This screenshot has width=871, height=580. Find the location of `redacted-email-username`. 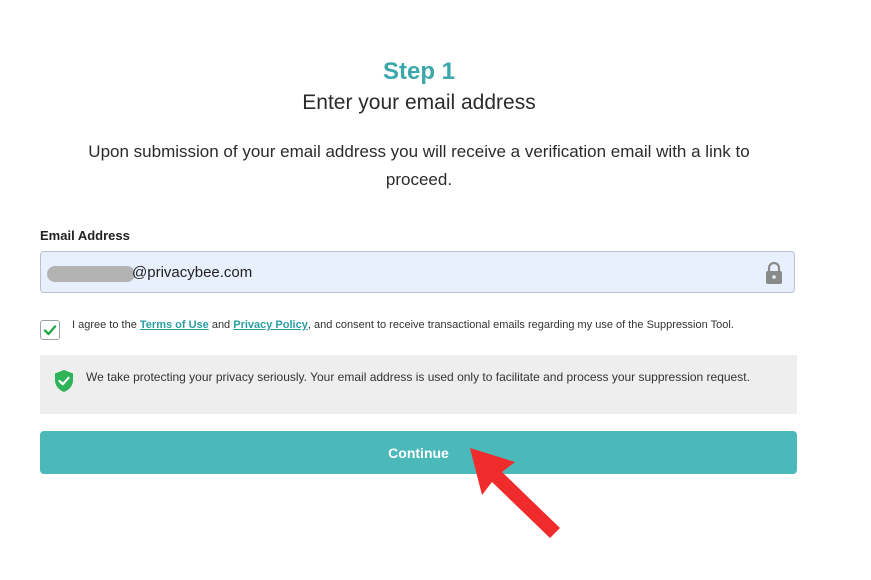

redacted-email-username is located at coordinates (91, 274).